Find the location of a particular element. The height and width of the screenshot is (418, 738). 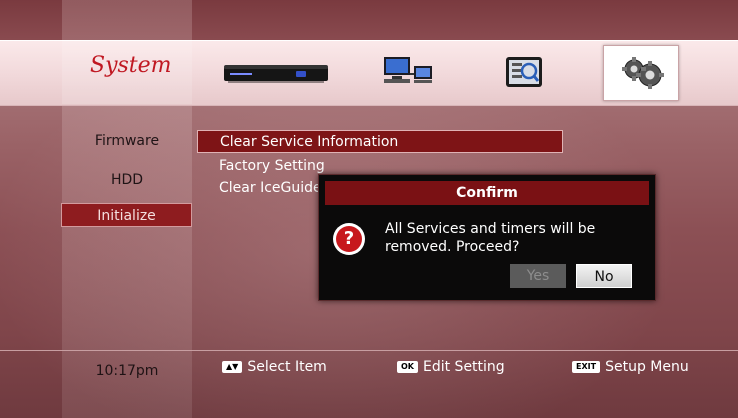

side-menu-item-firmware: Firmware is located at coordinates (127, 141).